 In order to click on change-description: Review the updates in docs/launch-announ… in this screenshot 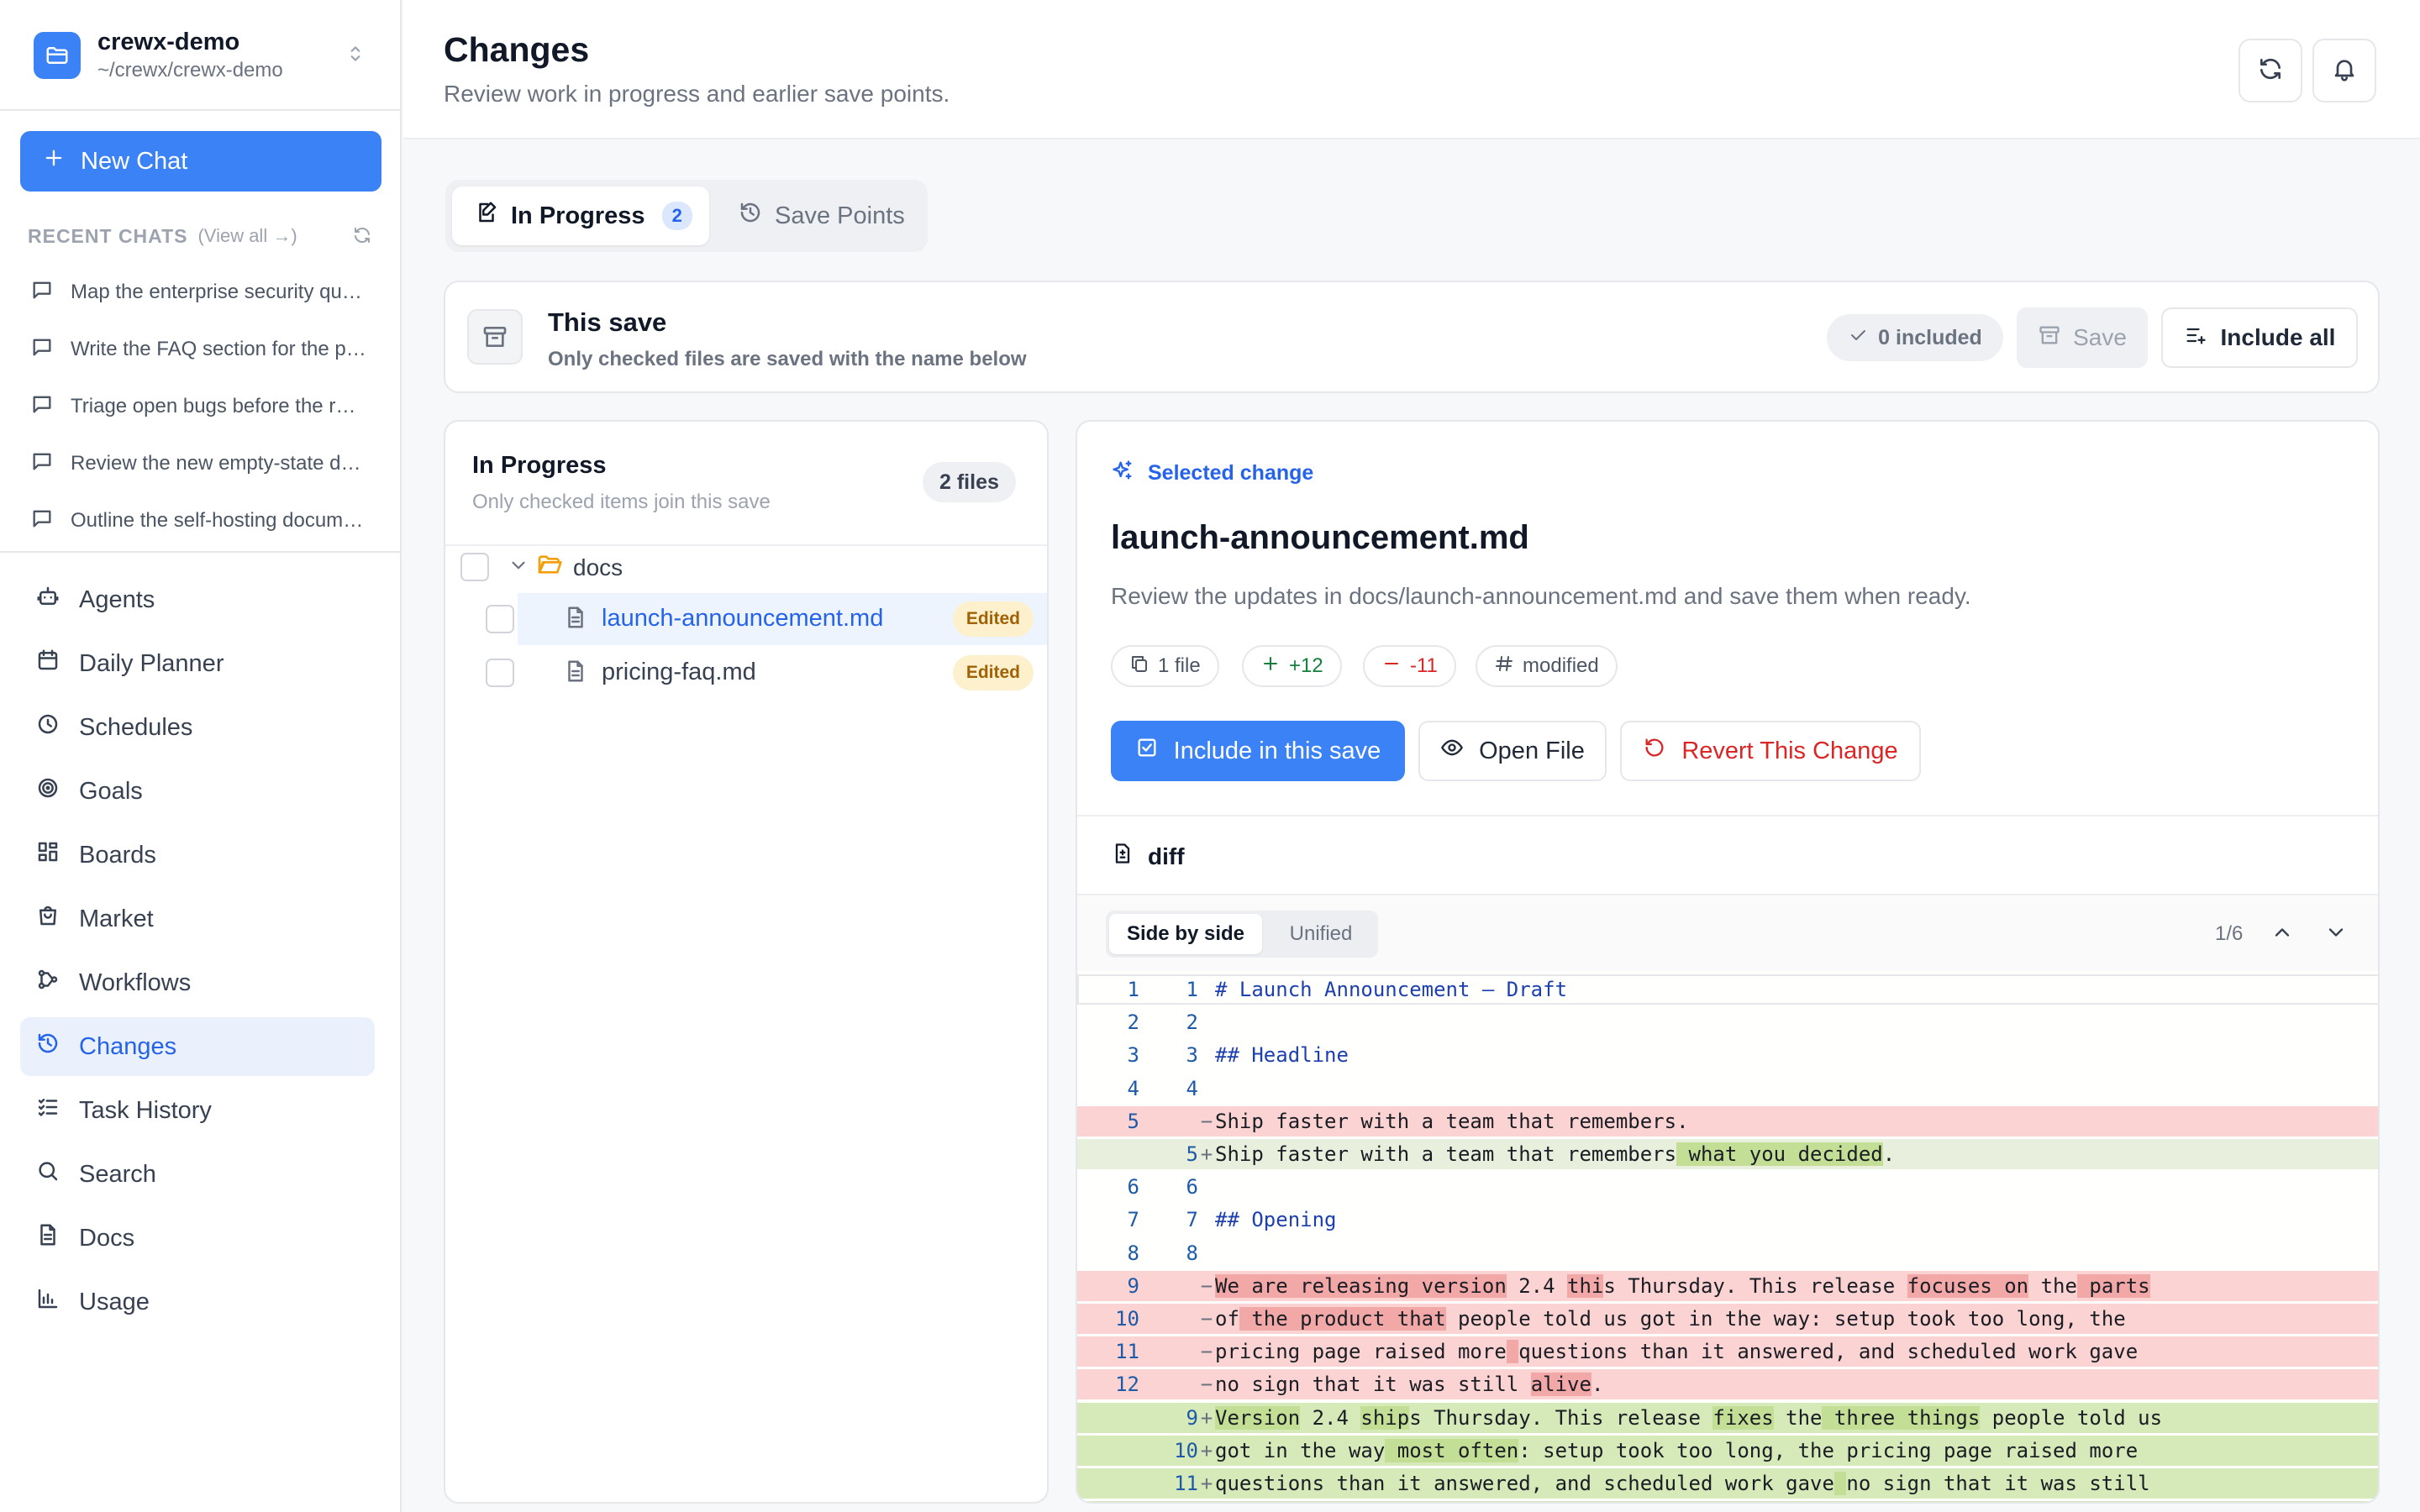, I will do `click(1541, 596)`.